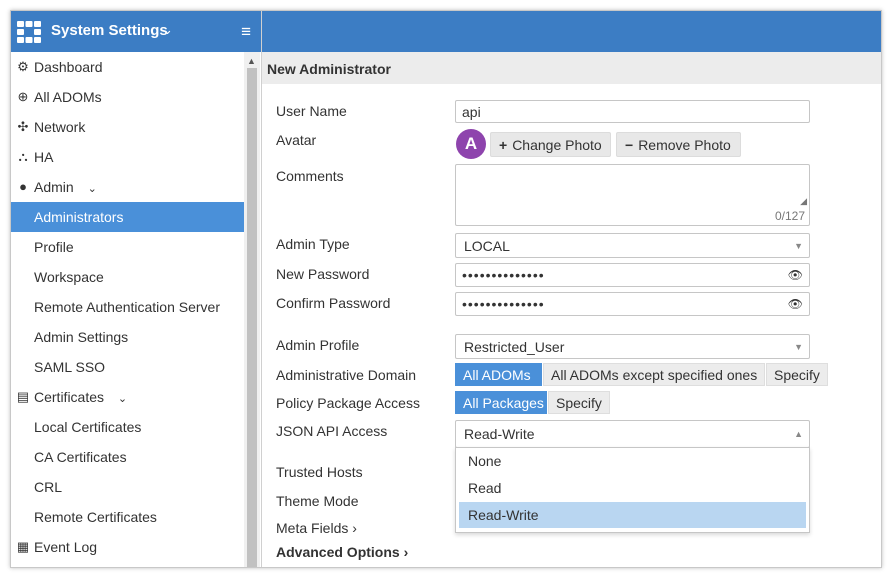 Image resolution: width=888 pixels, height=574 pixels. I want to click on scroll-up-arrow-icon: ▲, so click(251, 61).